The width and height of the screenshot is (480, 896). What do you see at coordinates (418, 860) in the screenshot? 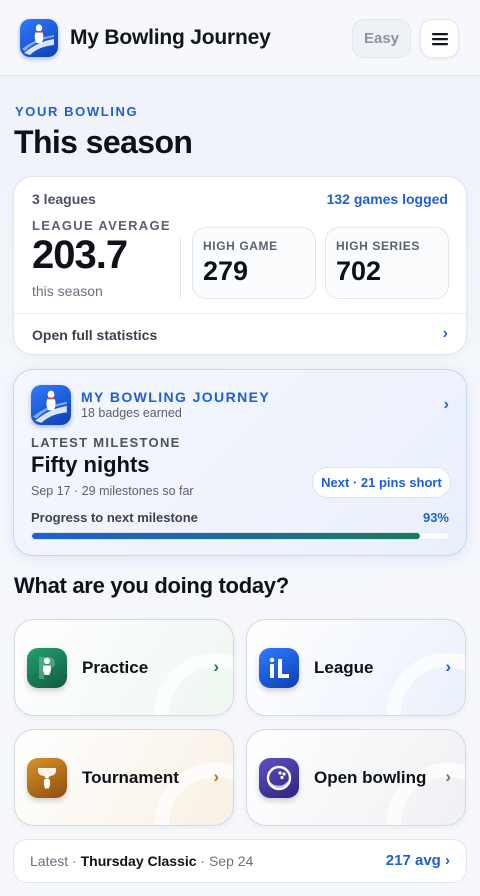
I see `latest-average-link: 217 avg ›` at bounding box center [418, 860].